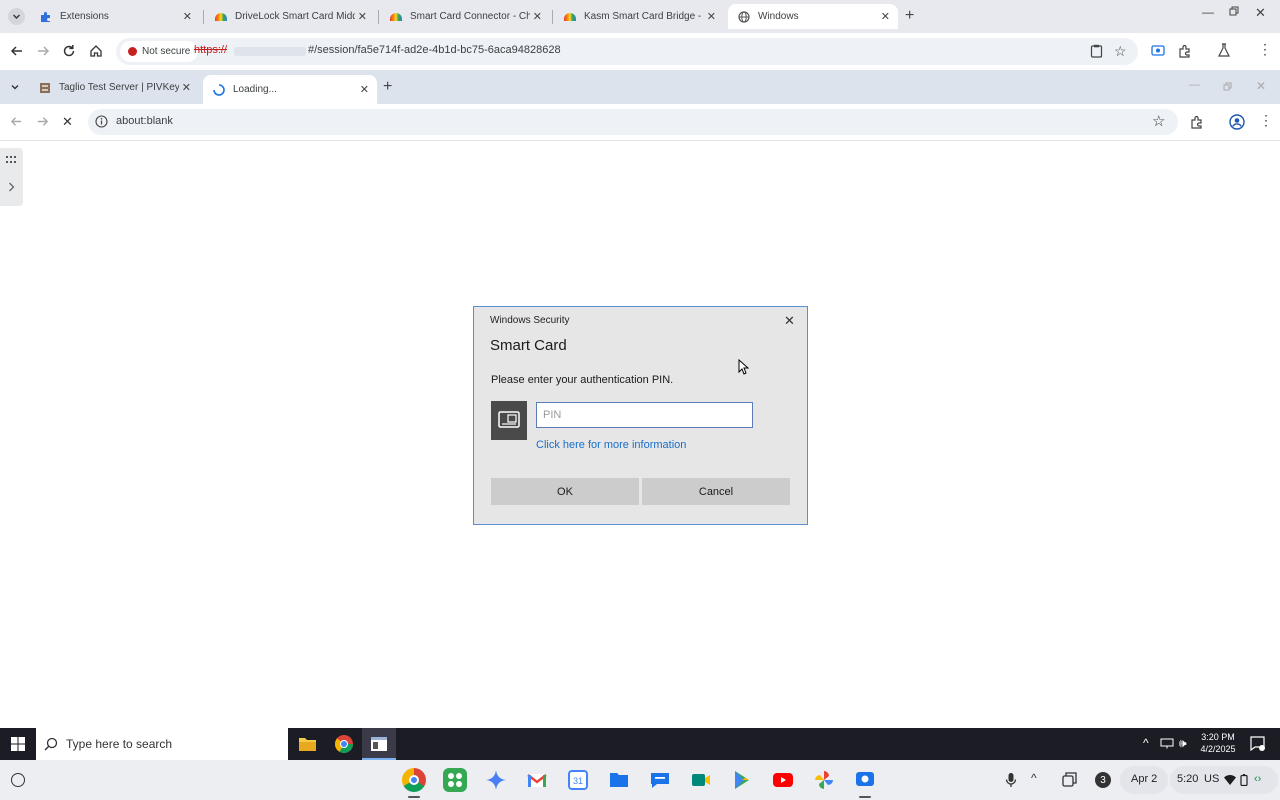 This screenshot has height=800, width=1280. What do you see at coordinates (1034, 778) in the screenshot?
I see `shelf-expand-icon: ^` at bounding box center [1034, 778].